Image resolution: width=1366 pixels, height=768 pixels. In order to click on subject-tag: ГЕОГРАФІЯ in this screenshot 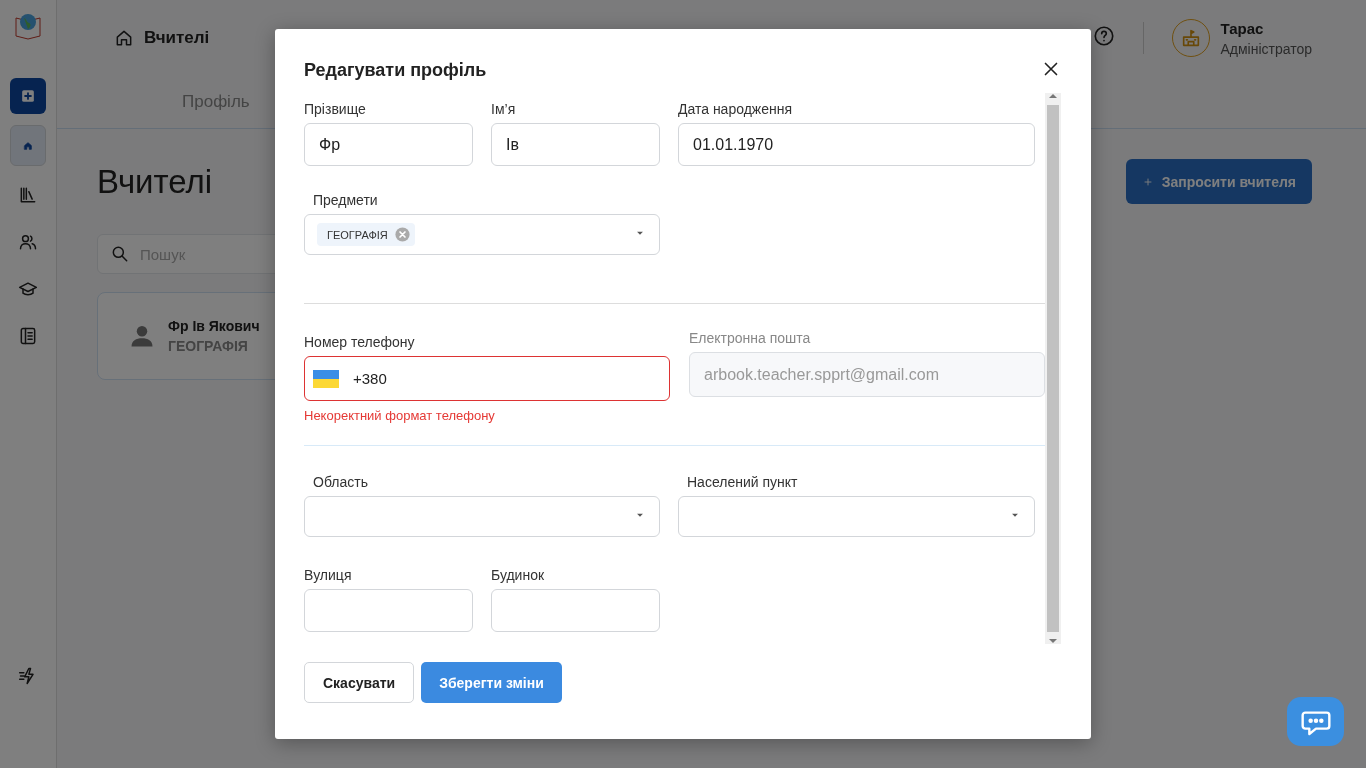, I will do `click(366, 234)`.